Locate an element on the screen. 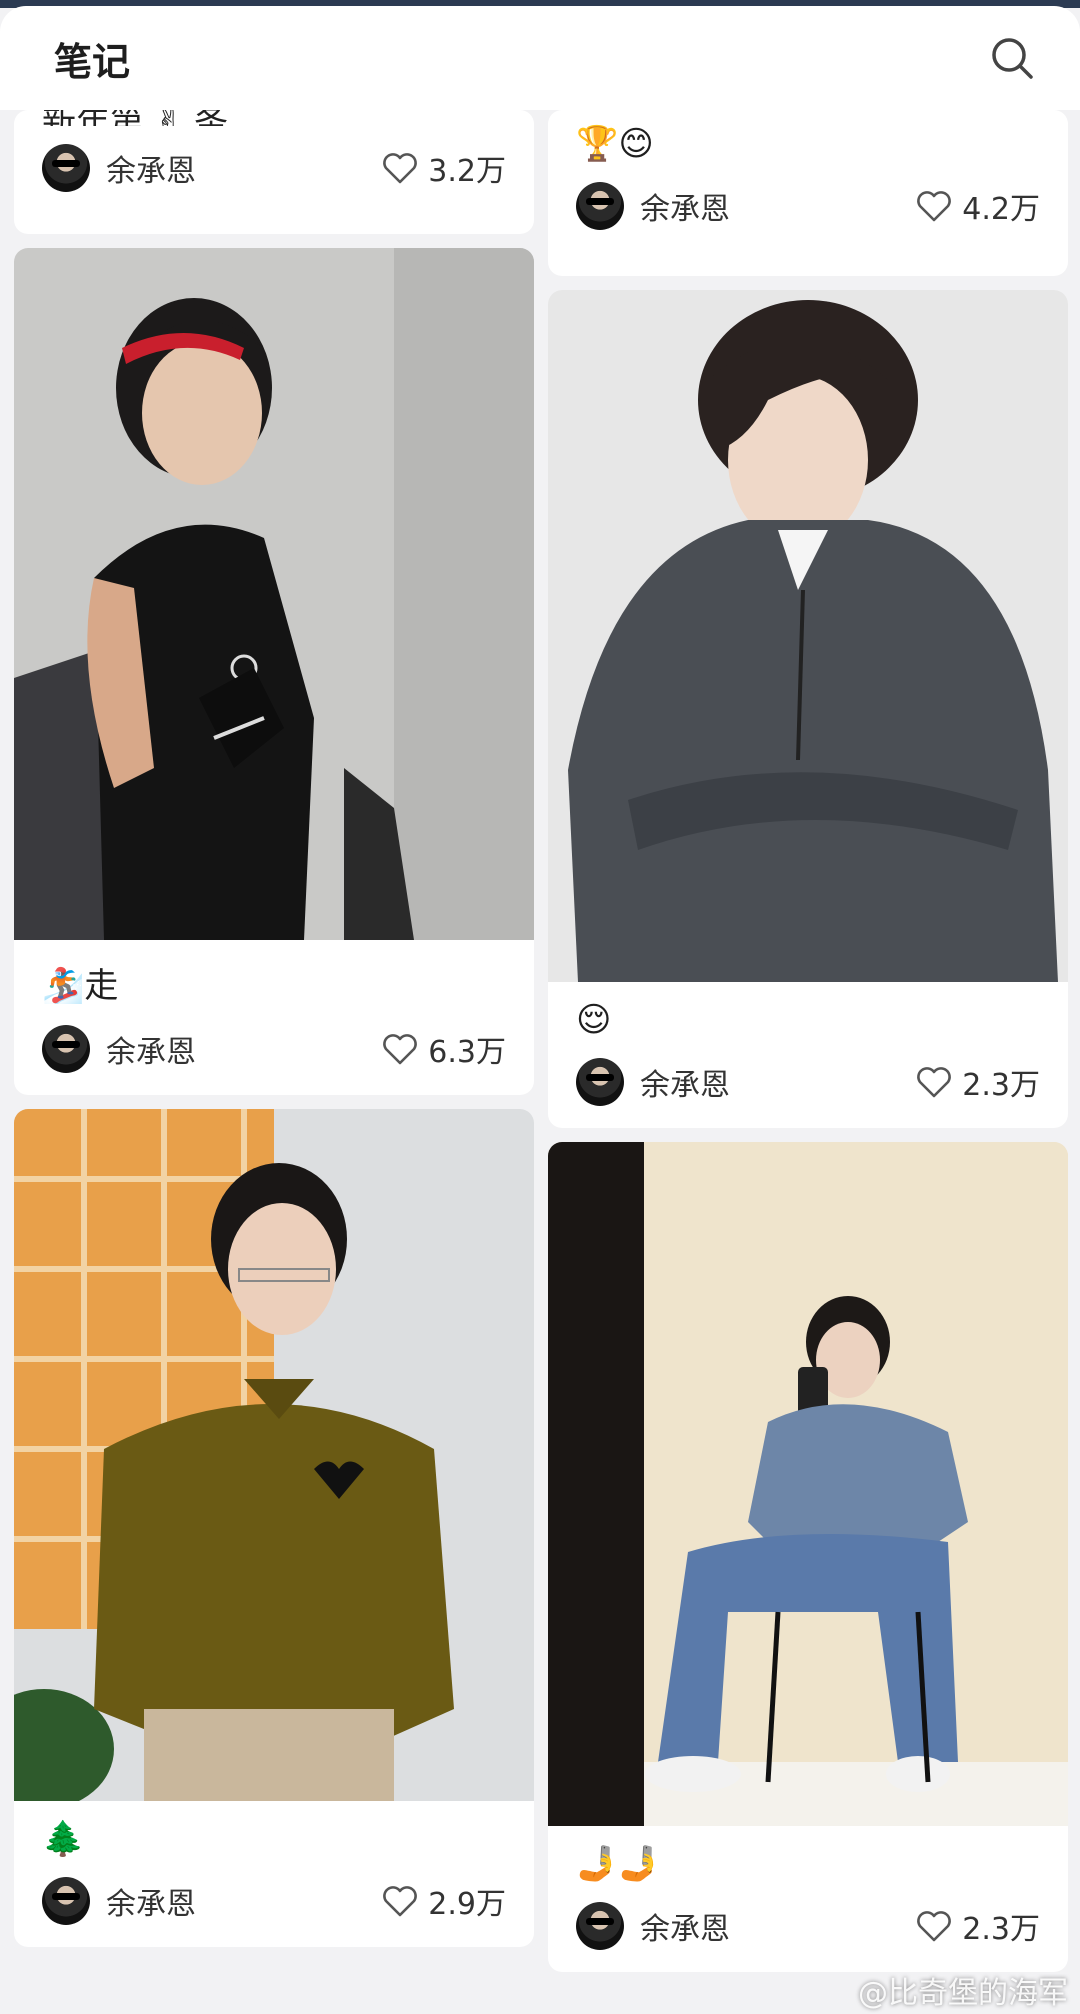 This screenshot has width=1080, height=2014. like-button: 2.9万 is located at coordinates (444, 1901).